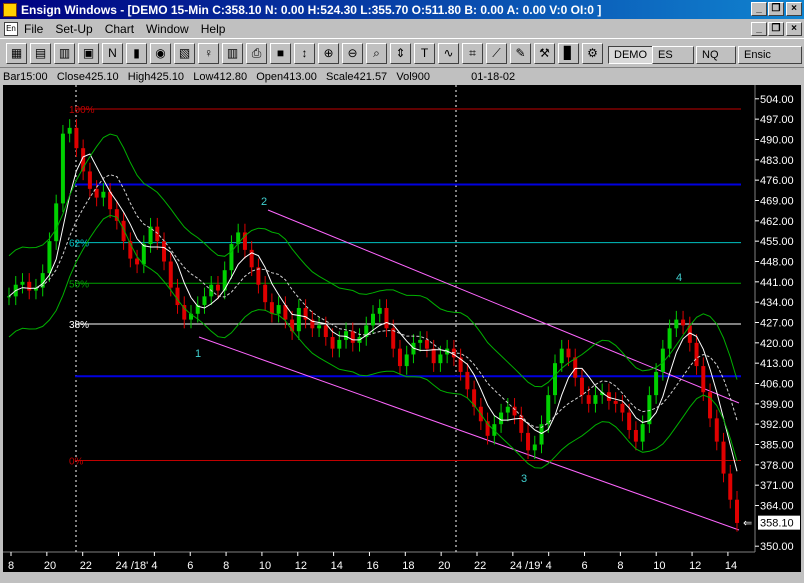 The image size is (804, 583). I want to click on status-bar, so click(402, 576).